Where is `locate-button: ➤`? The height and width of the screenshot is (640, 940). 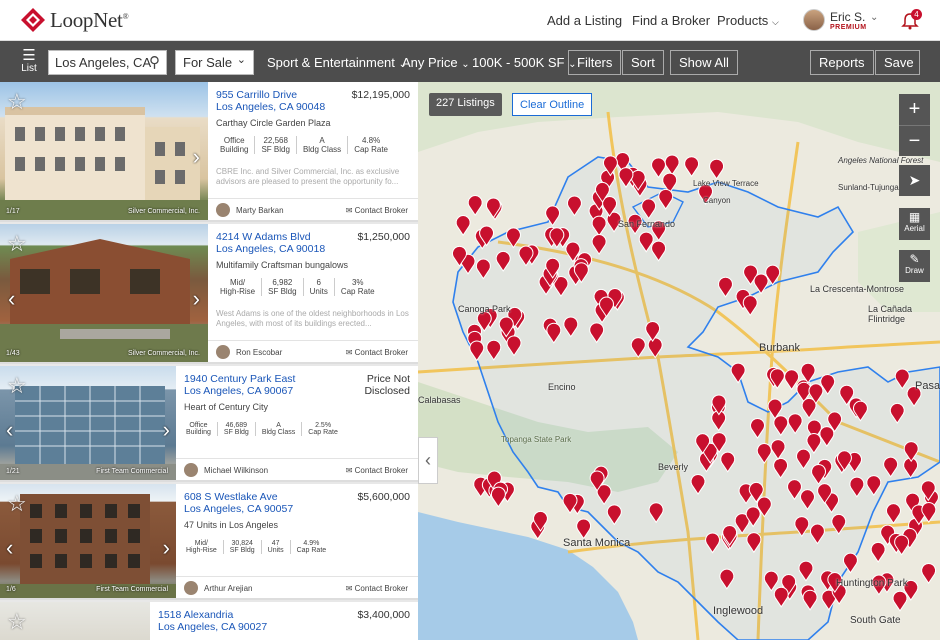
locate-button: ➤ is located at coordinates (914, 180).